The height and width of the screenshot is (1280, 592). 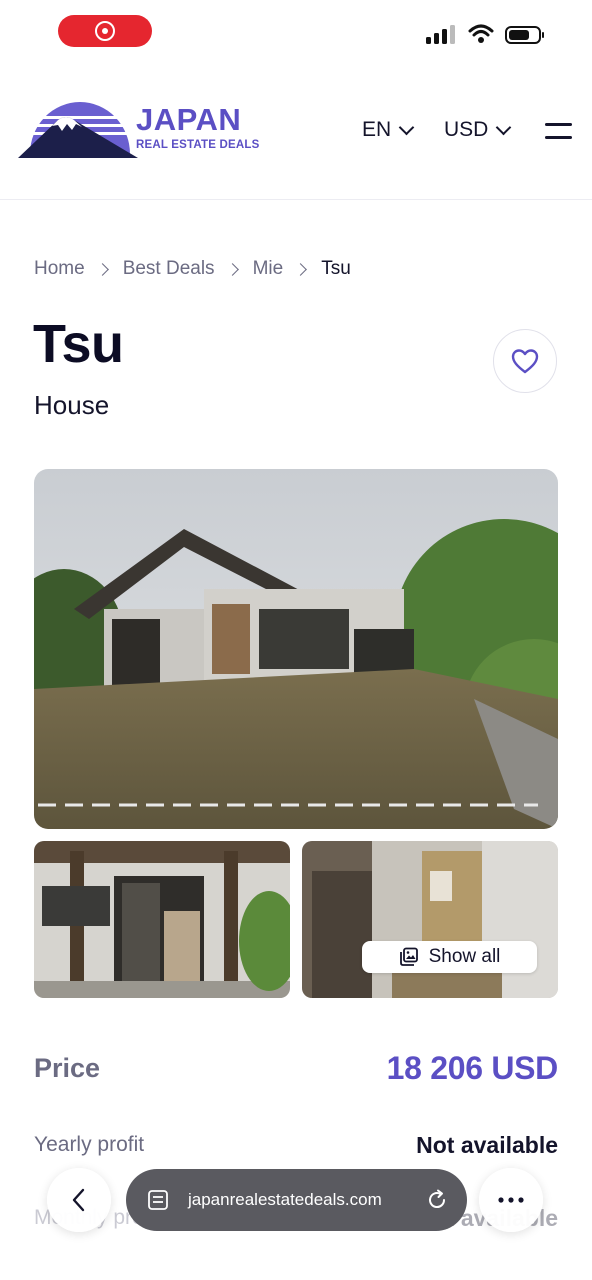 I want to click on gallery-icon, so click(x=408, y=956).